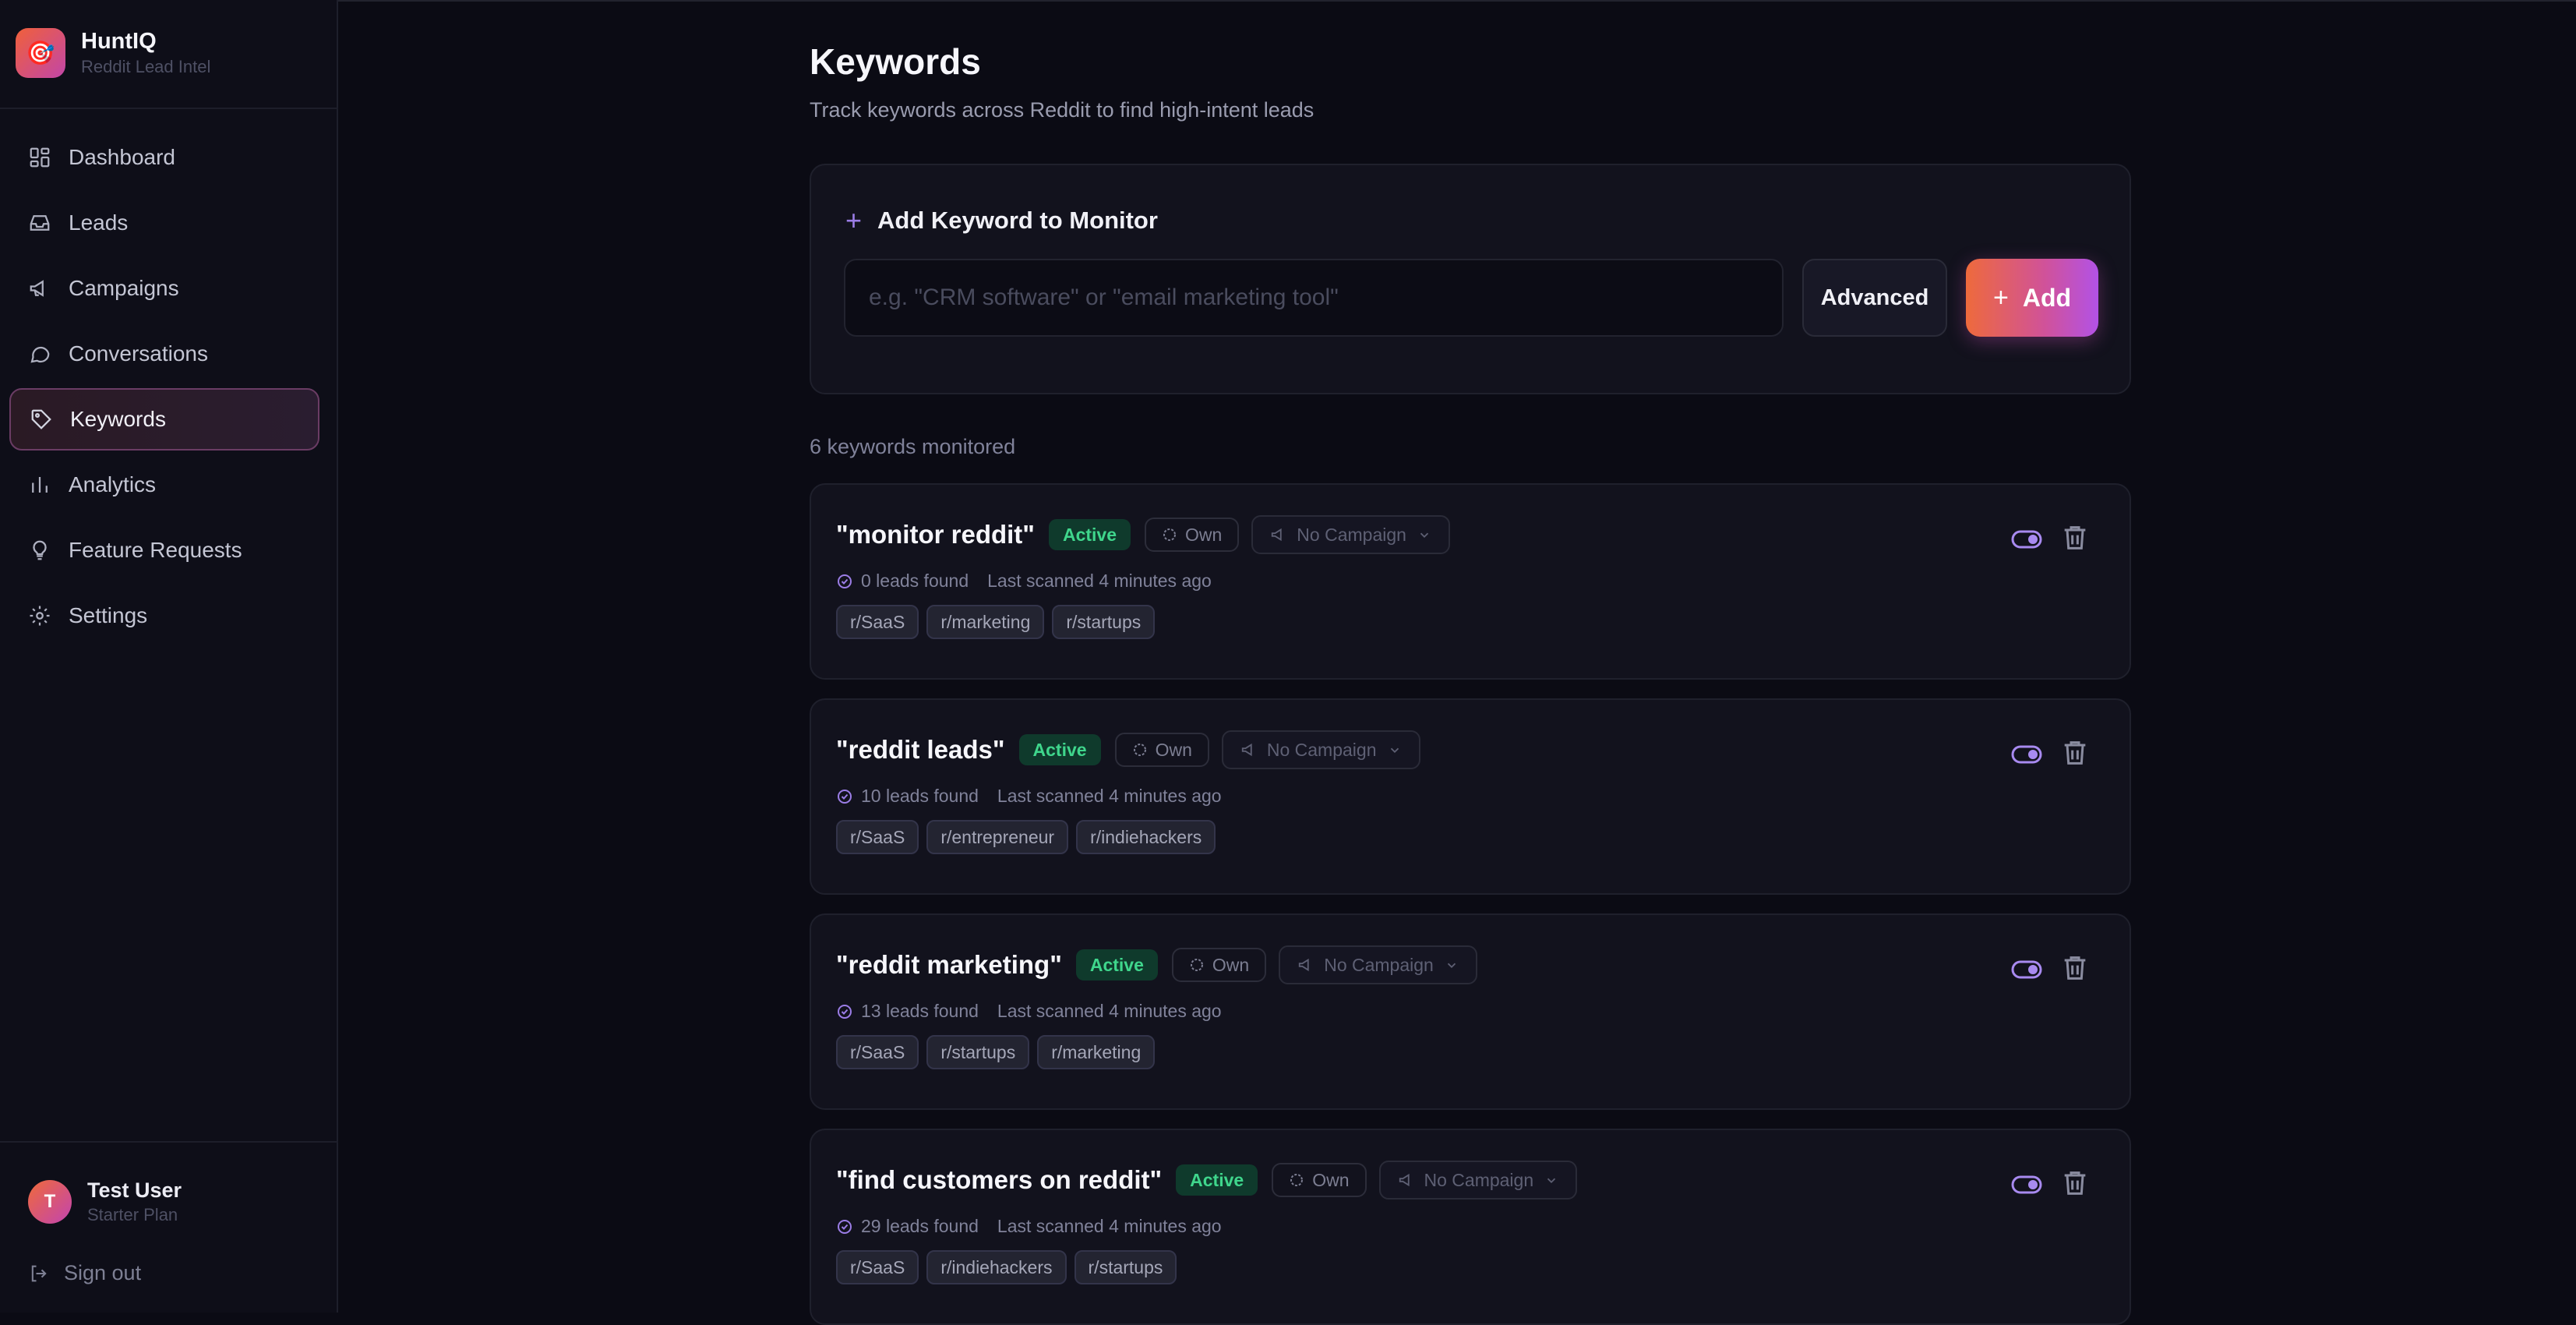 Image resolution: width=2576 pixels, height=1325 pixels. What do you see at coordinates (118, 419) in the screenshot?
I see `sidebar-item-label: Keywords` at bounding box center [118, 419].